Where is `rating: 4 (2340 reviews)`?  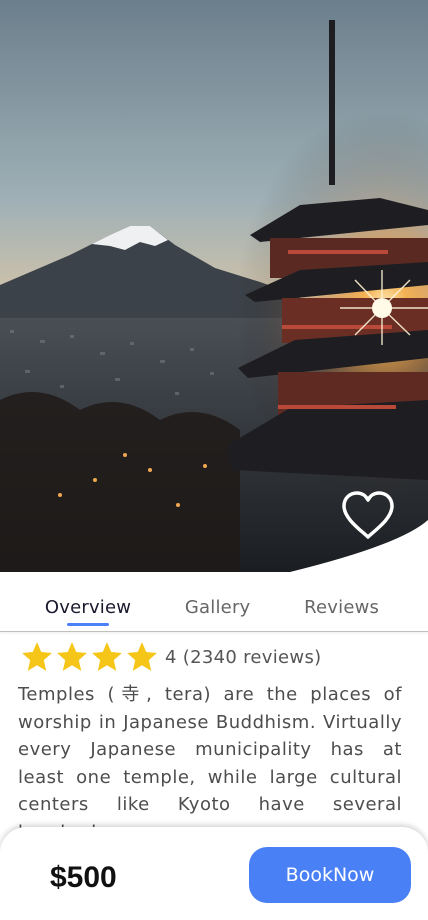
rating: 4 (2340 reviews) is located at coordinates (170, 657).